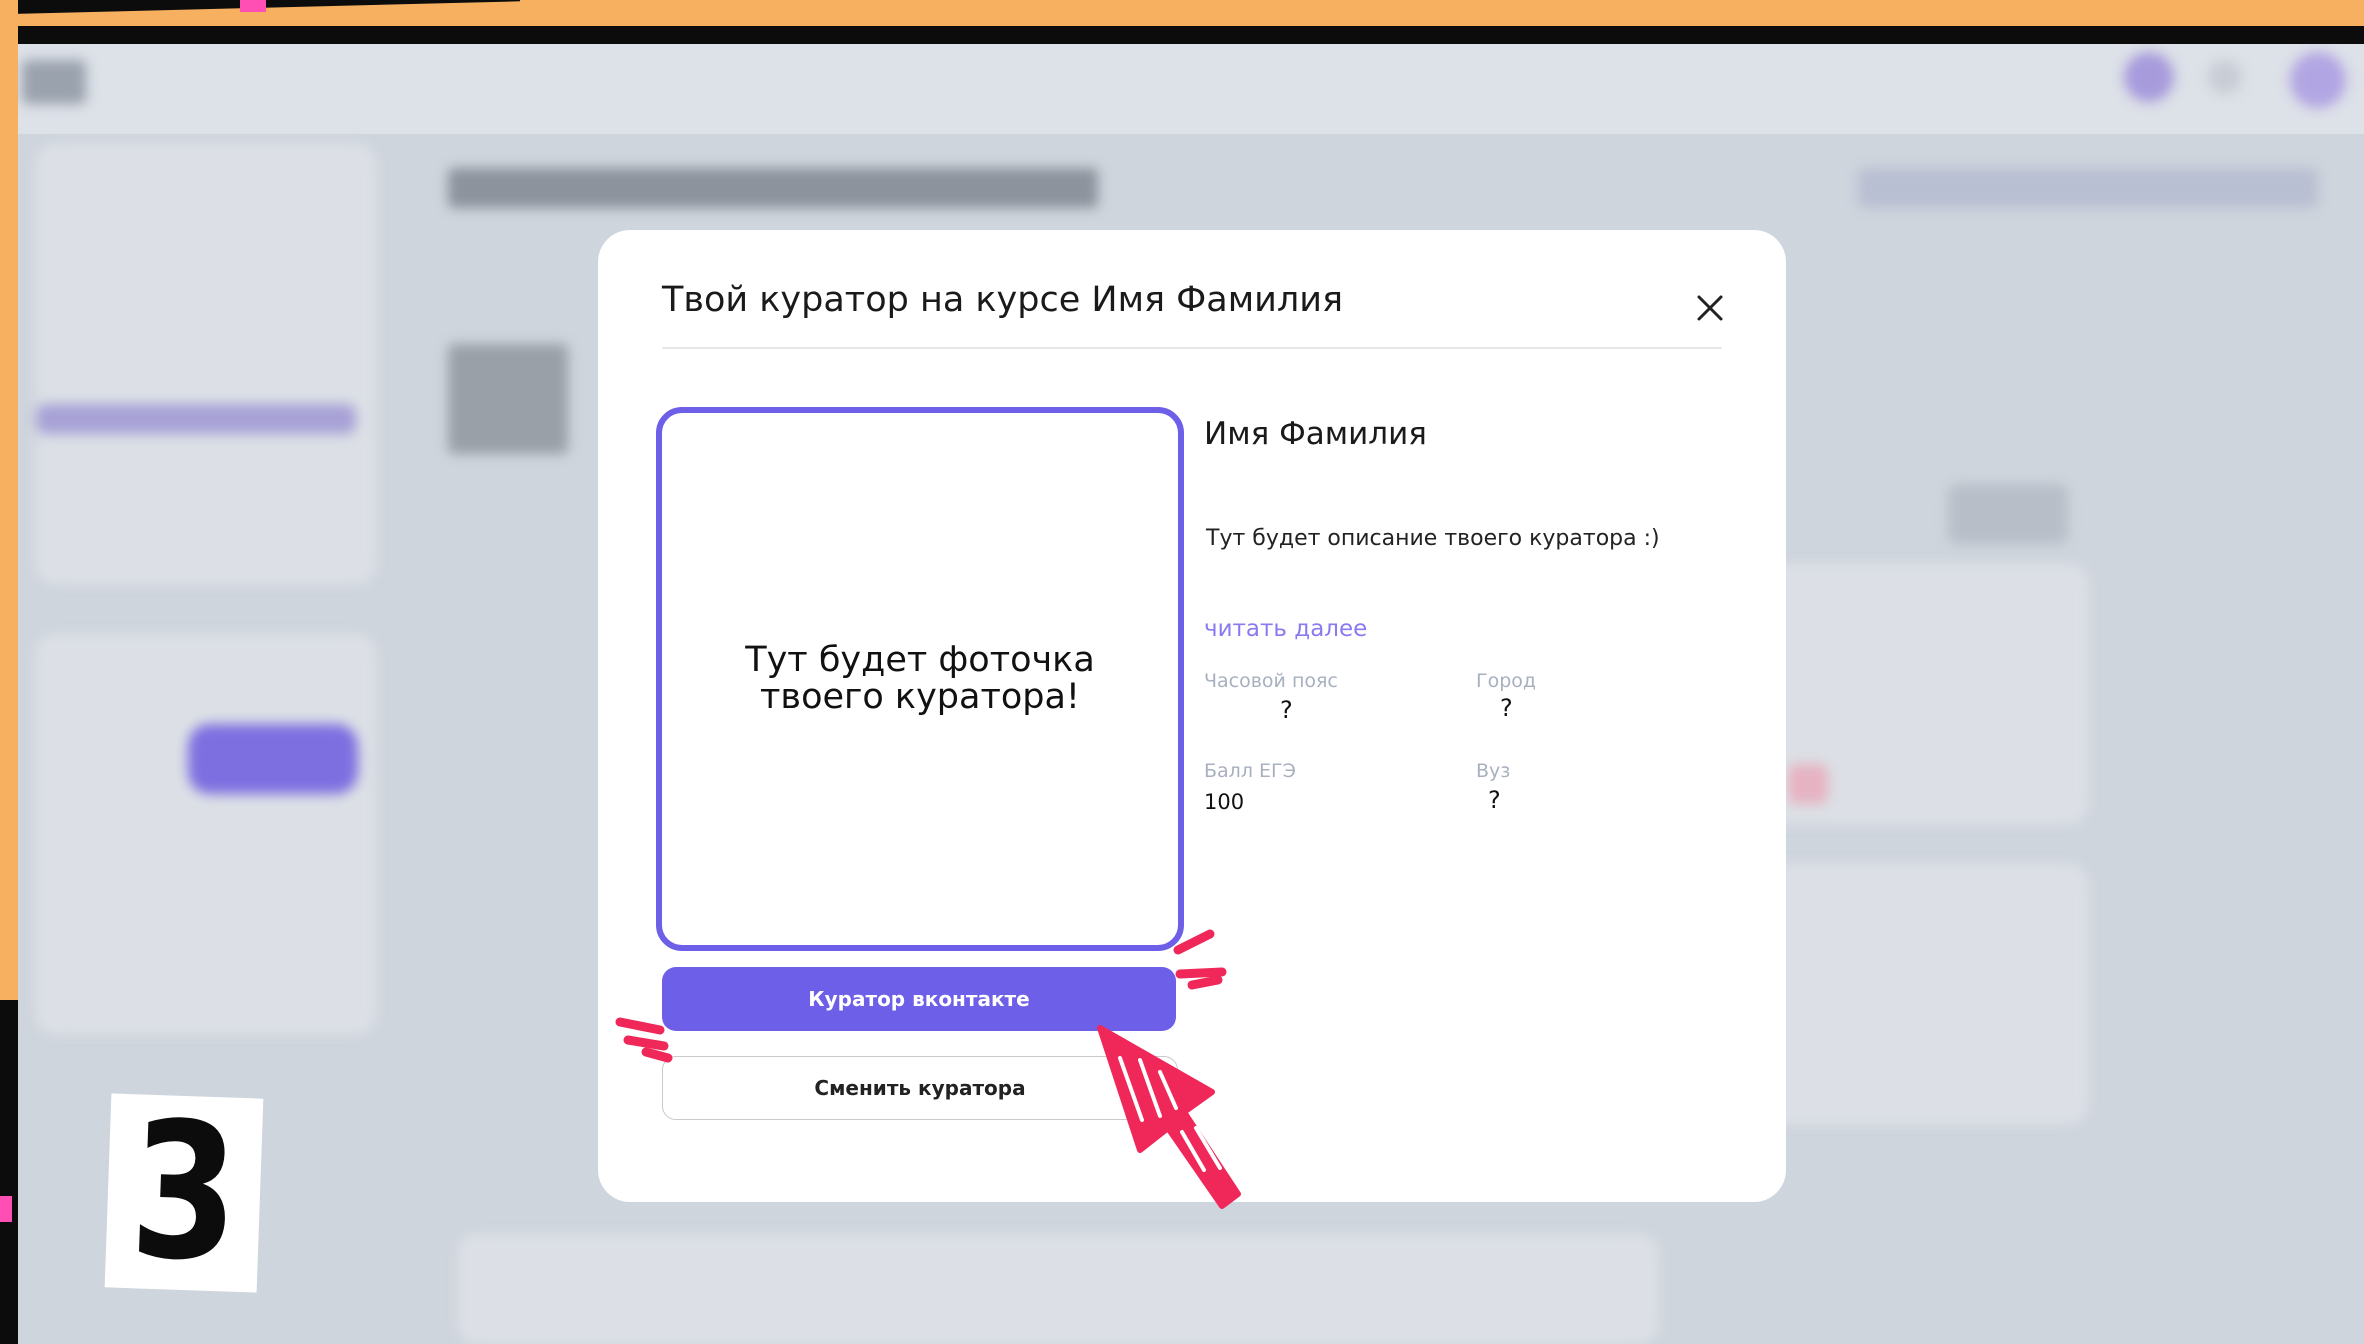 The width and height of the screenshot is (2364, 1344). What do you see at coordinates (1271, 681) in the screenshot?
I see `timezone-label: Часовой пояс` at bounding box center [1271, 681].